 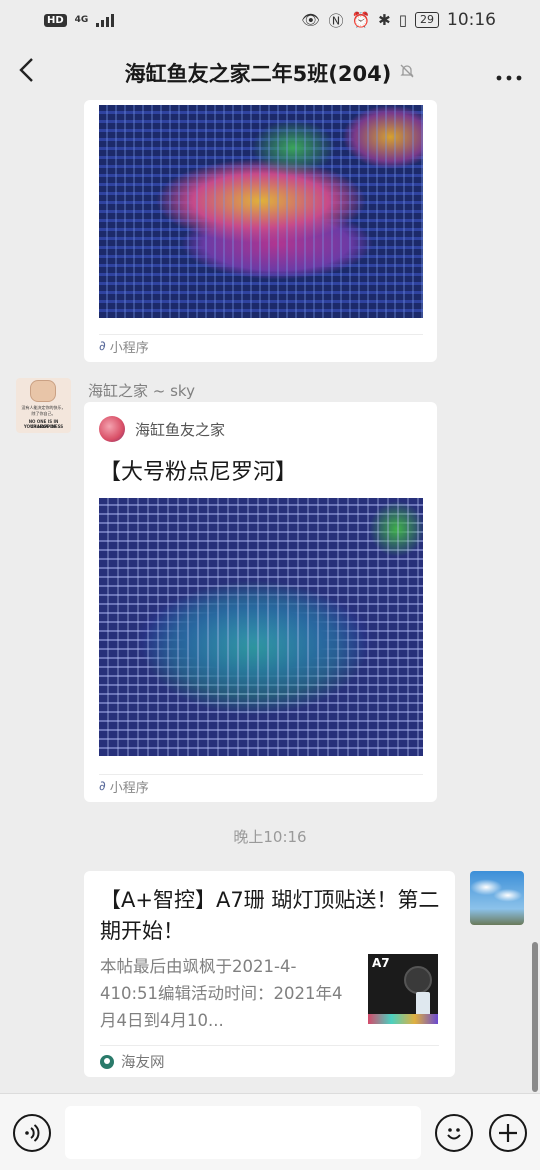 What do you see at coordinates (243, 1132) in the screenshot?
I see `message-input` at bounding box center [243, 1132].